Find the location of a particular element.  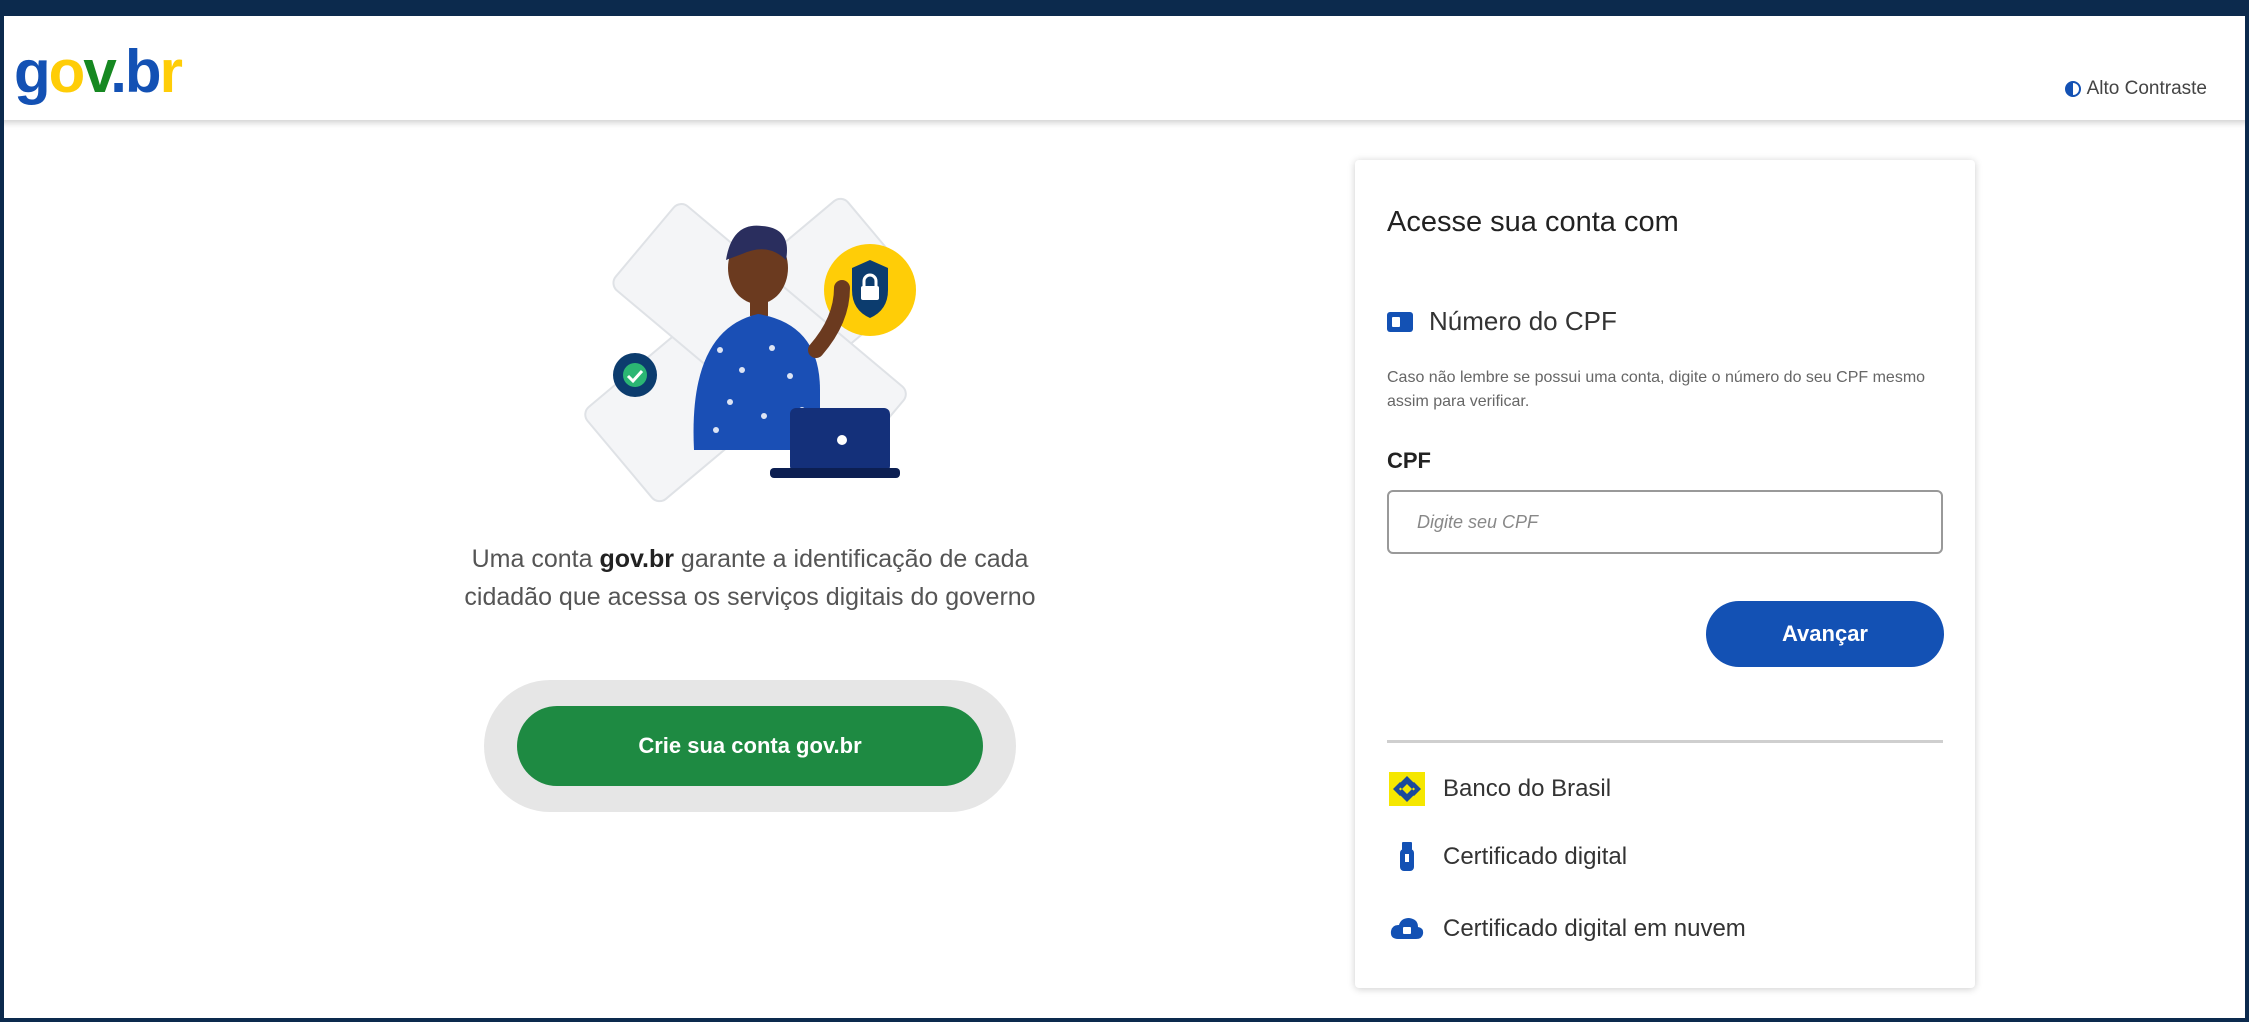

card-divider is located at coordinates (1665, 741).